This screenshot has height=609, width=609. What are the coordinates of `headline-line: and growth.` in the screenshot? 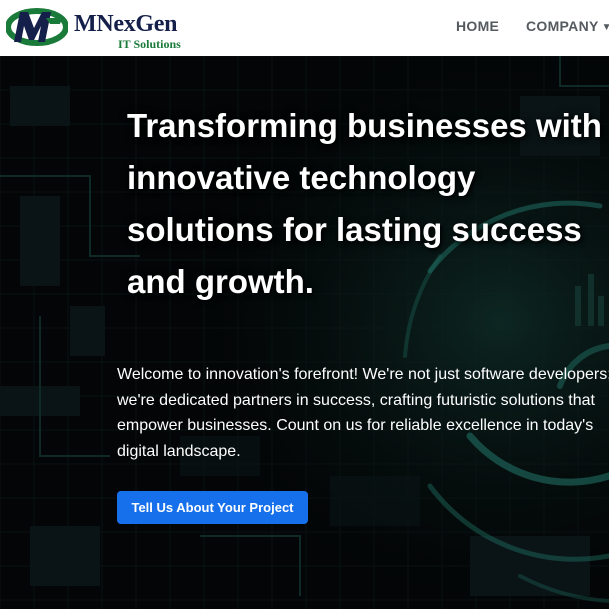 It's located at (220, 281).